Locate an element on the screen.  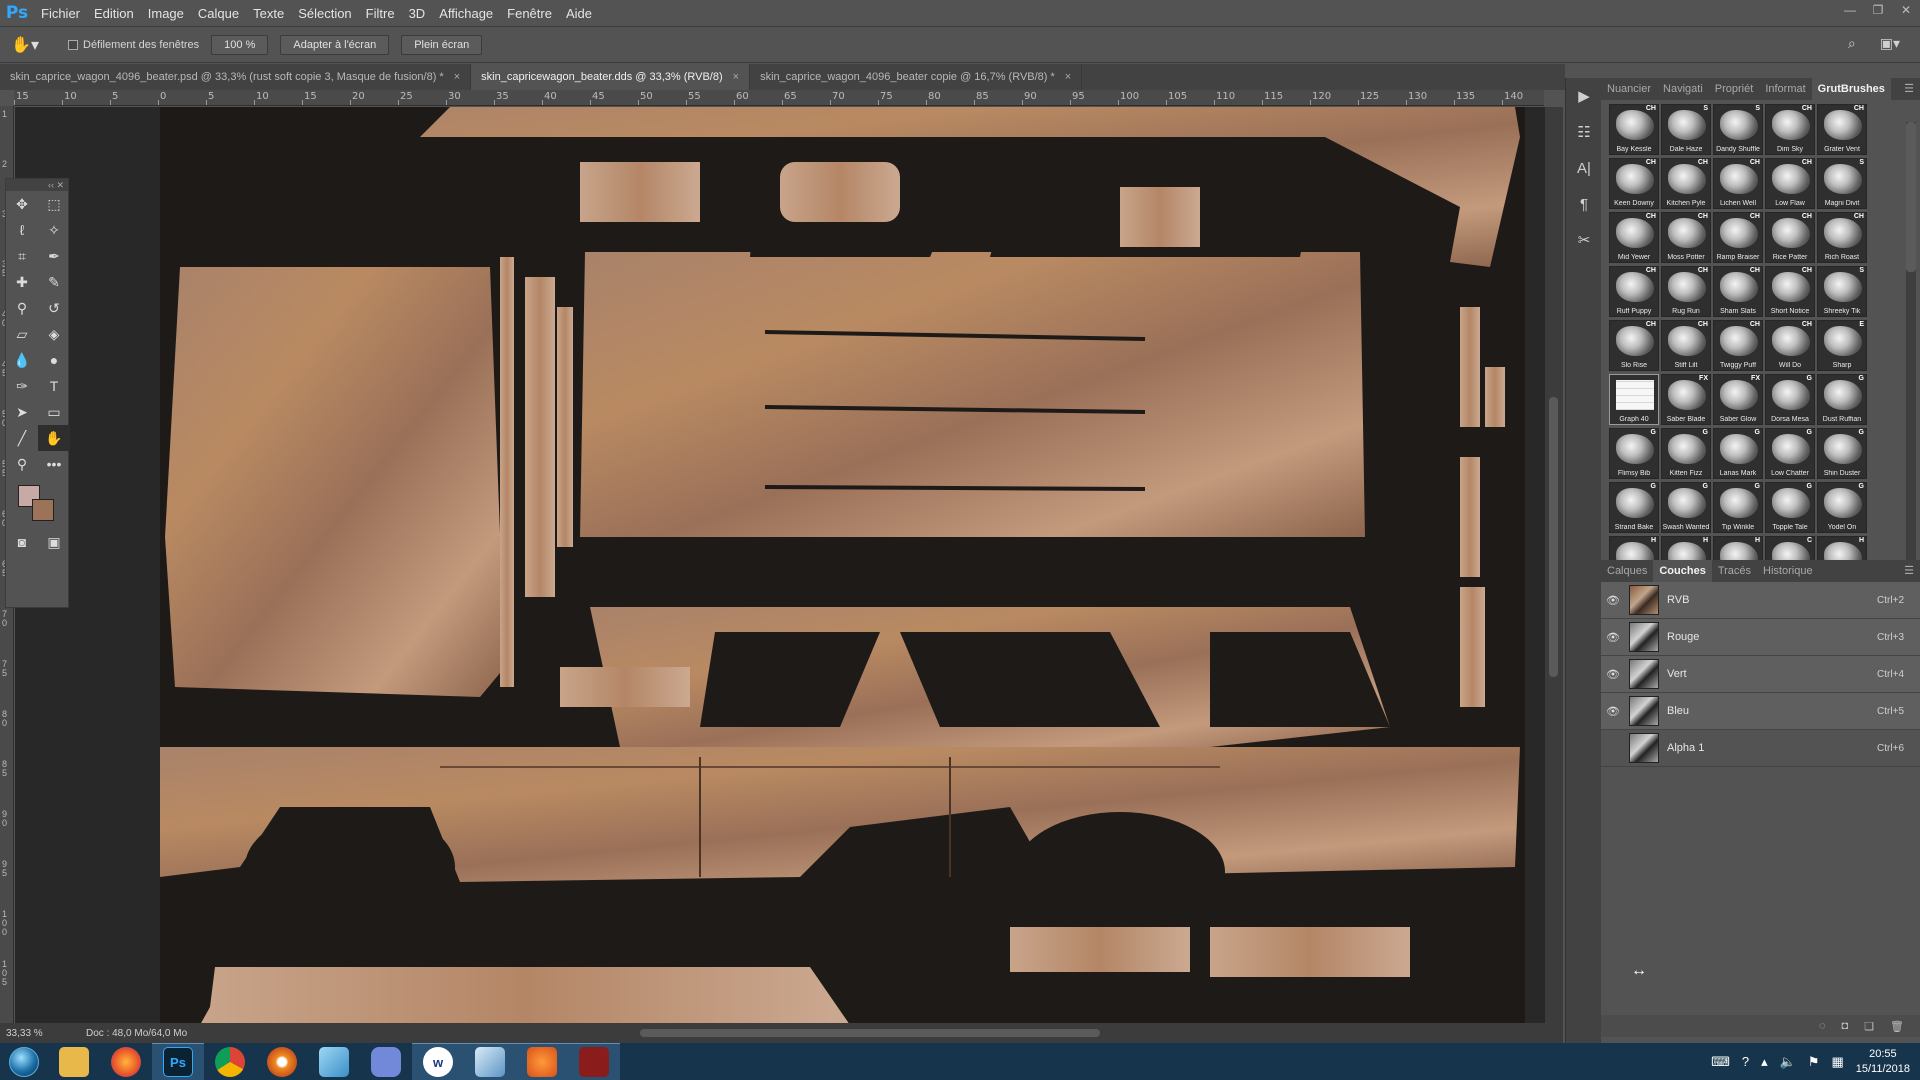
vertical-scrollbar is located at coordinates (1554, 567).